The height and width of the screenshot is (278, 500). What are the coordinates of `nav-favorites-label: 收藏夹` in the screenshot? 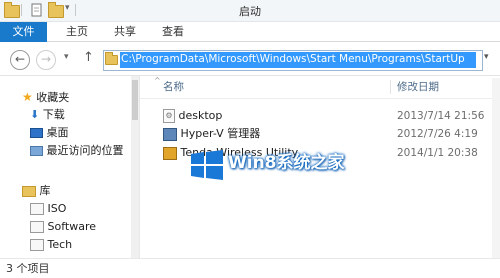 It's located at (53, 97).